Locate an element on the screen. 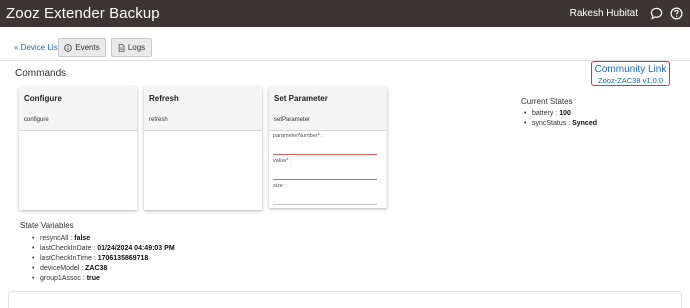 Image resolution: width=690 pixels, height=308 pixels. device-details-panel is located at coordinates (345, 299).